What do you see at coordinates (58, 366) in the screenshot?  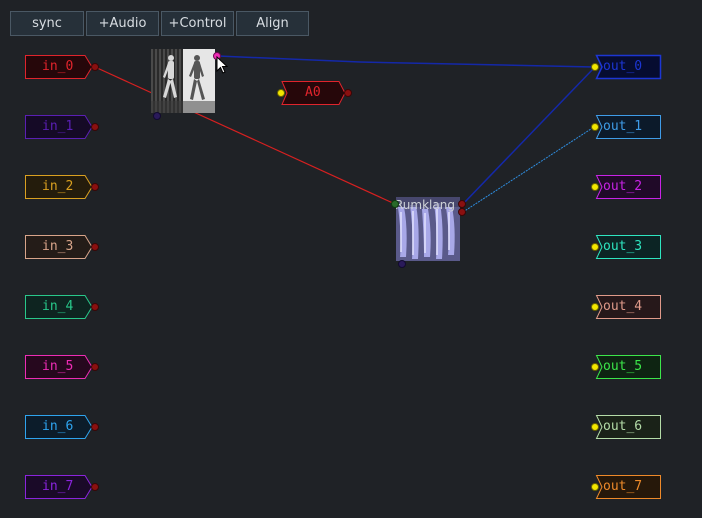 I see `input-label: in_5` at bounding box center [58, 366].